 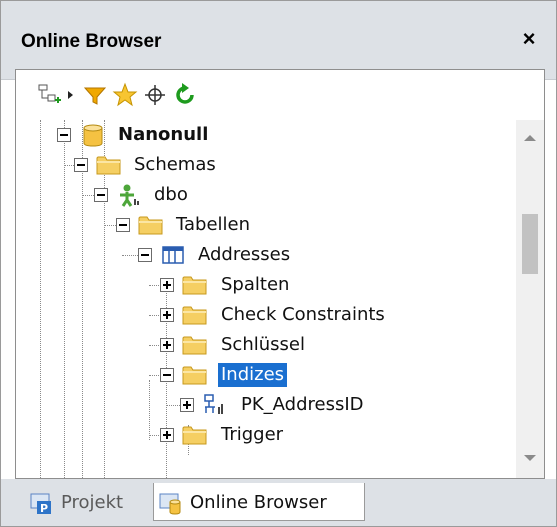 What do you see at coordinates (302, 404) in the screenshot?
I see `tree-node-label: PK_AddressID` at bounding box center [302, 404].